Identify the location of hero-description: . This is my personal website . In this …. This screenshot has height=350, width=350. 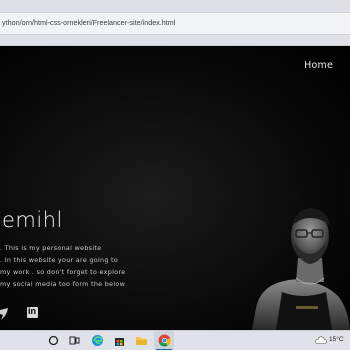
(63, 266).